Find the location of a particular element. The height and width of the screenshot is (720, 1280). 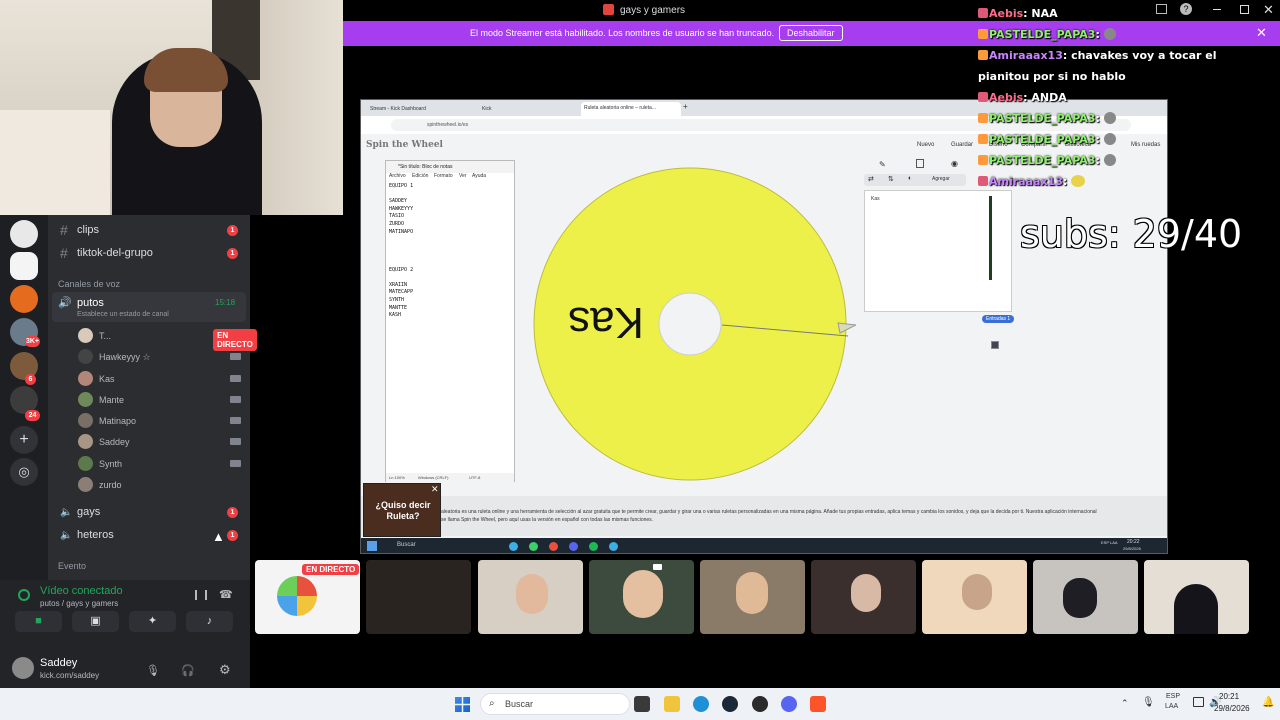

menu-ayuda: Ayuda is located at coordinates (479, 176).